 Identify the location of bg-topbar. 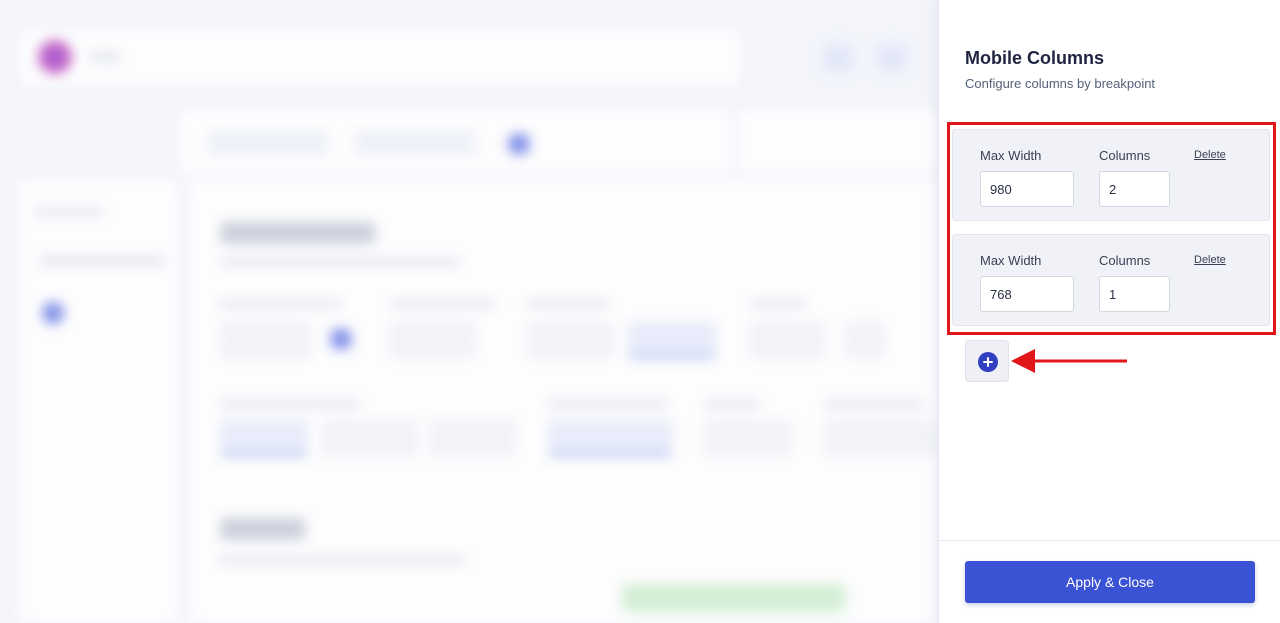
(380, 57).